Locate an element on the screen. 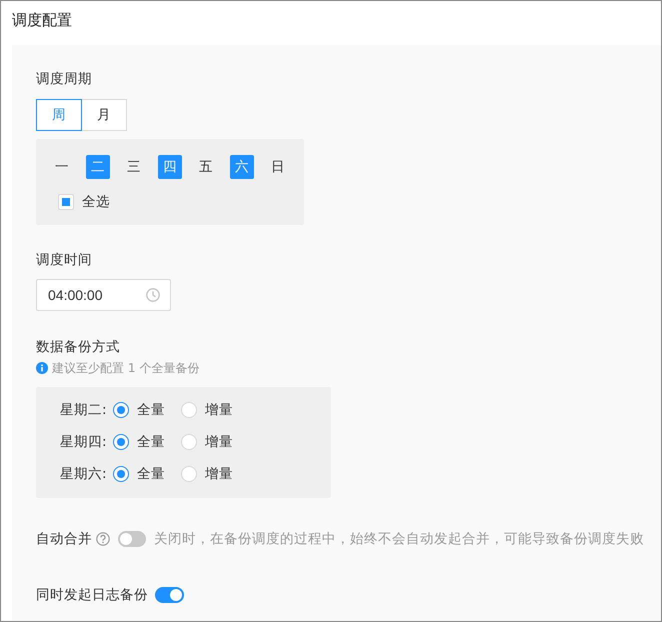 The image size is (662, 622). select-all-label: 全选 is located at coordinates (96, 202).